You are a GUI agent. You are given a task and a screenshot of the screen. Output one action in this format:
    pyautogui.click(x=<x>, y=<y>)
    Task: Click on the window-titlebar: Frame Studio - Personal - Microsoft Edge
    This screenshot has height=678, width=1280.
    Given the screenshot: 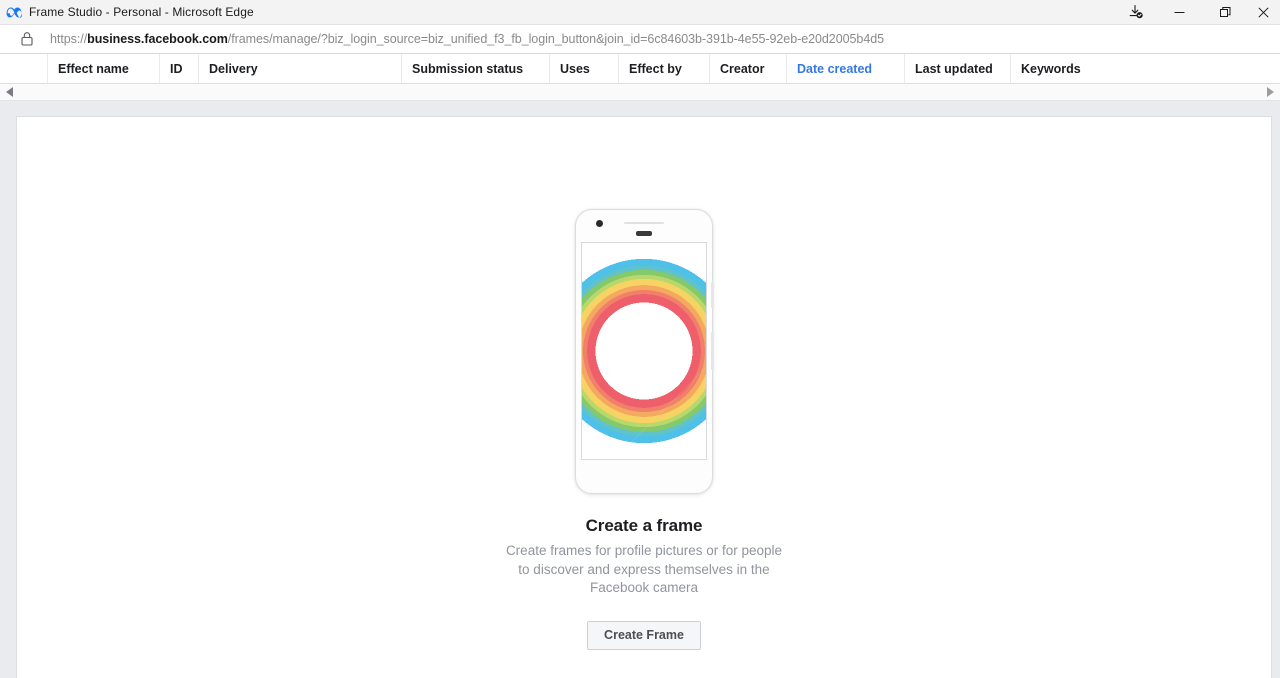 What is the action you would take?
    pyautogui.click(x=640, y=12)
    